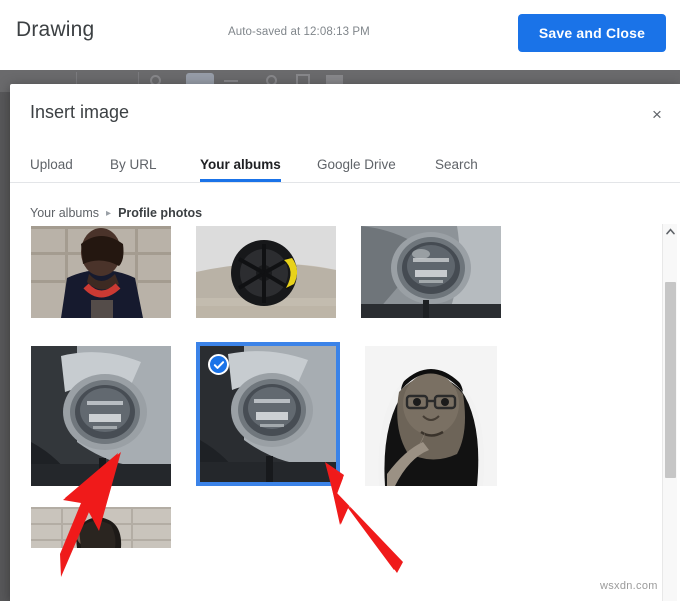 The image size is (680, 601). I want to click on thumbnail-portrait-bw-glasses, so click(431, 416).